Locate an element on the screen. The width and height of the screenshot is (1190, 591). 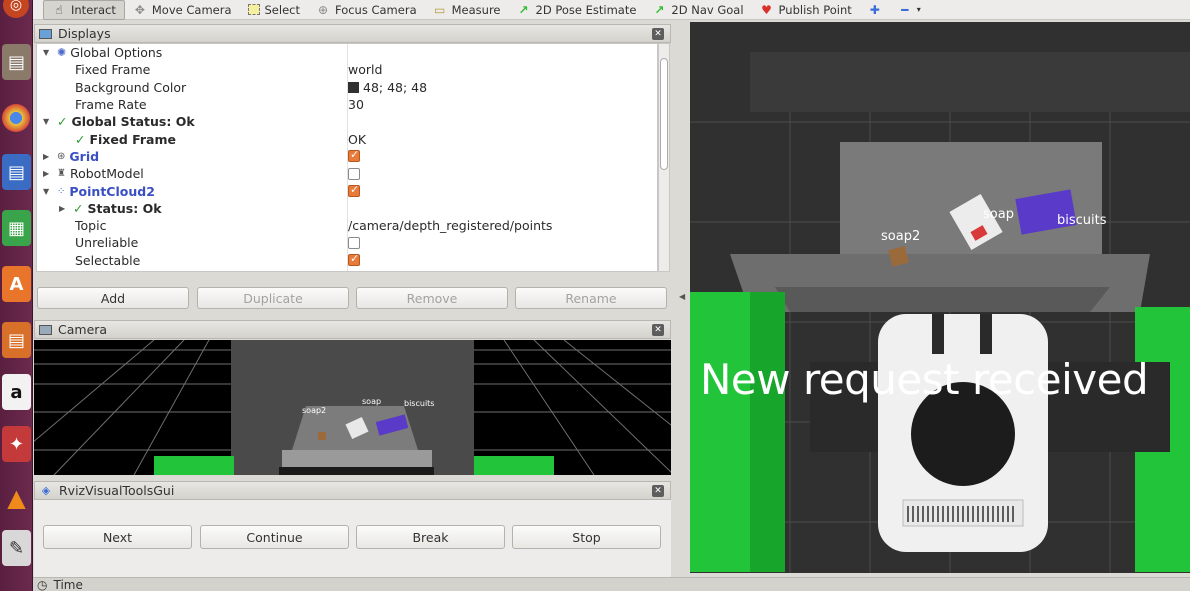
pointer-icon: ☝ is located at coordinates (59, 9).